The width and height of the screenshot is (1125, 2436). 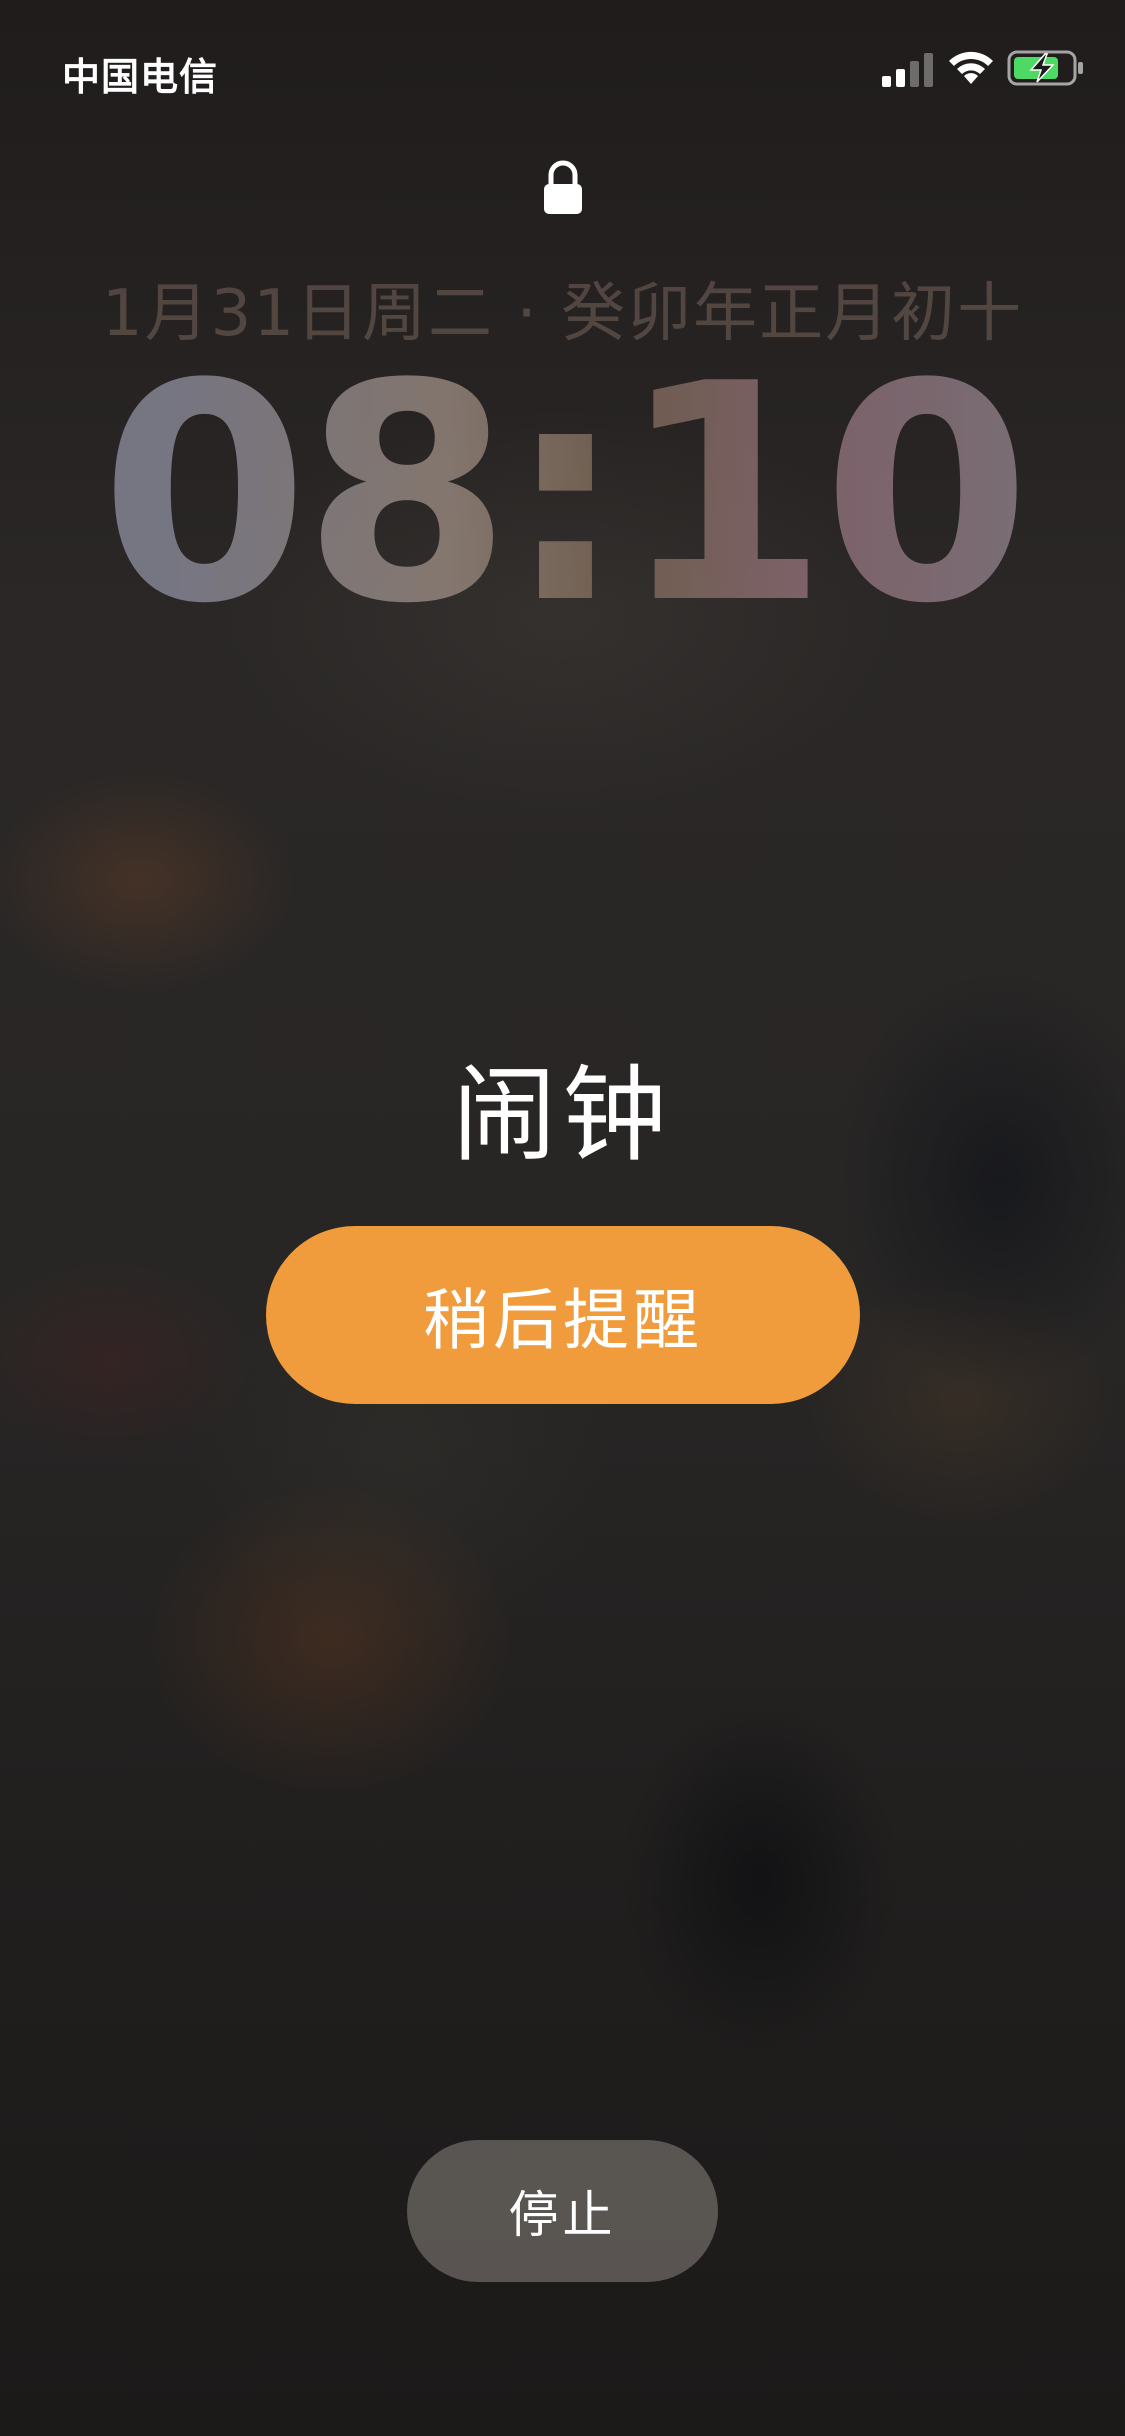 What do you see at coordinates (971, 67) in the screenshot?
I see `wifi-icon` at bounding box center [971, 67].